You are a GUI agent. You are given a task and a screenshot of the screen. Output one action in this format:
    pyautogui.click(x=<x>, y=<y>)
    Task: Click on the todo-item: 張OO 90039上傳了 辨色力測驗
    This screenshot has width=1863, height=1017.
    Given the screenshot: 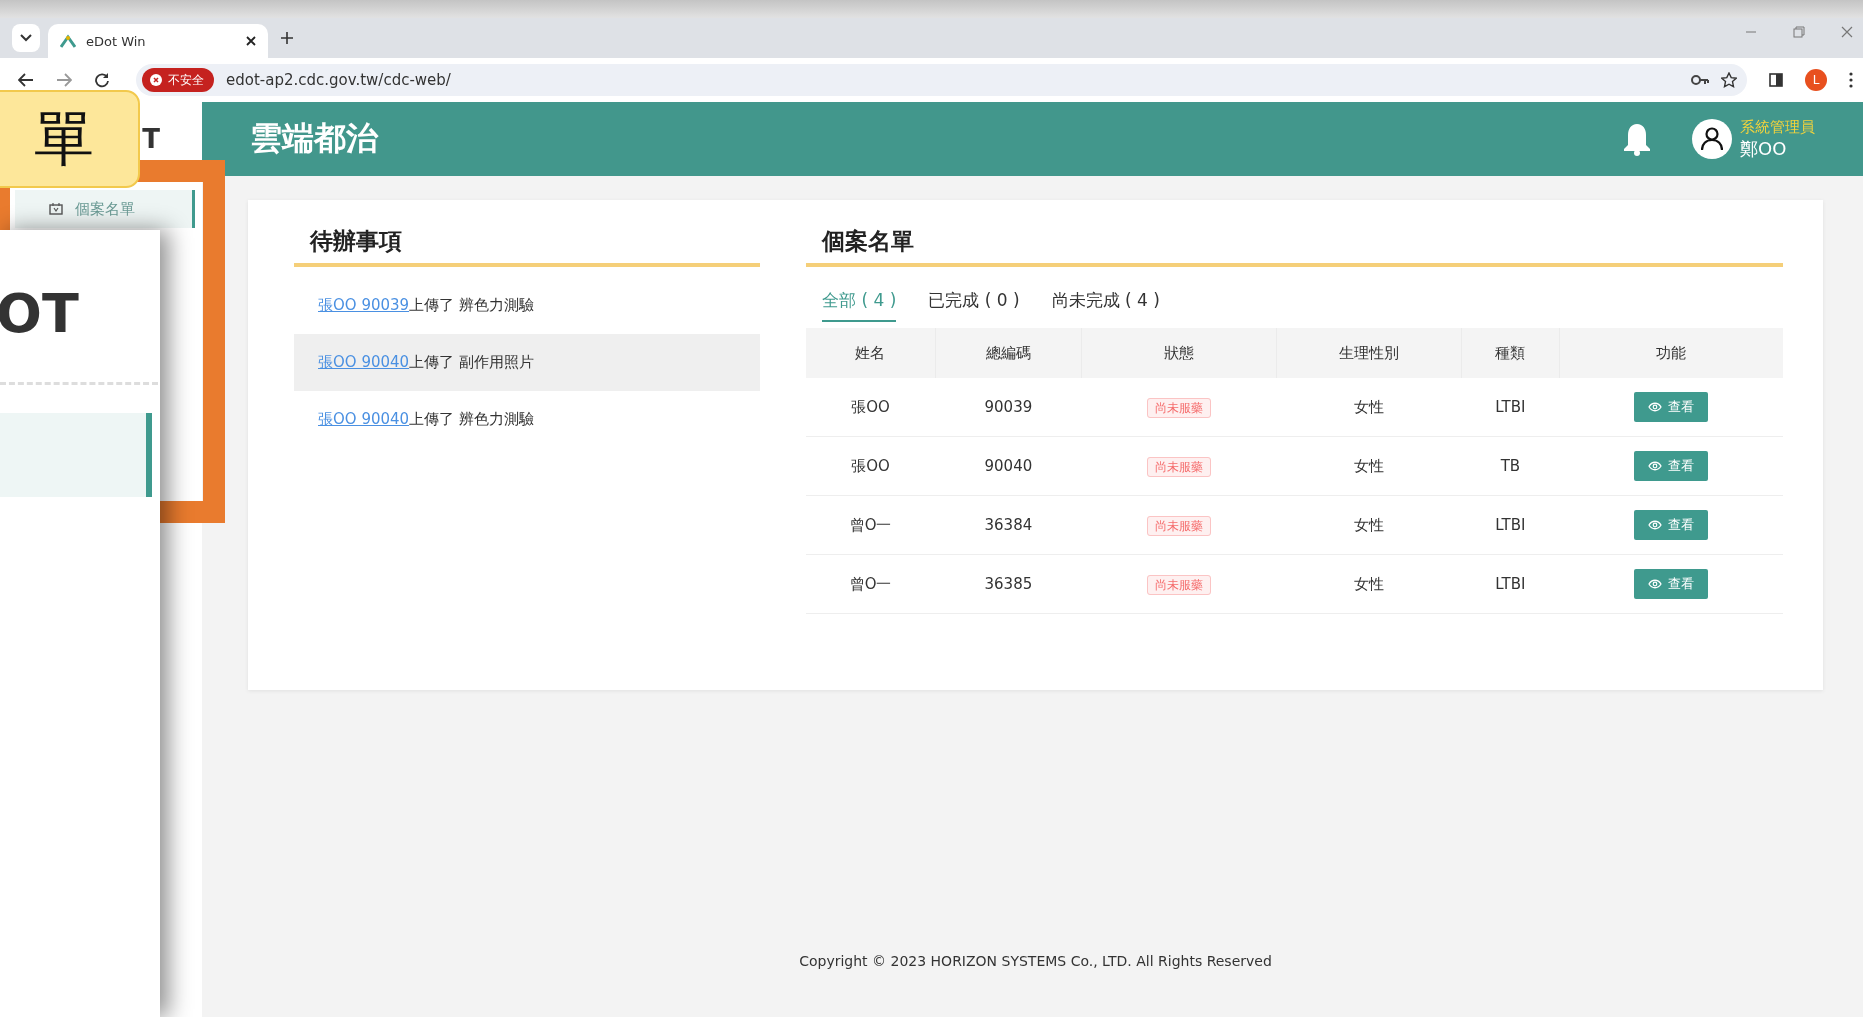 What is the action you would take?
    pyautogui.click(x=426, y=306)
    